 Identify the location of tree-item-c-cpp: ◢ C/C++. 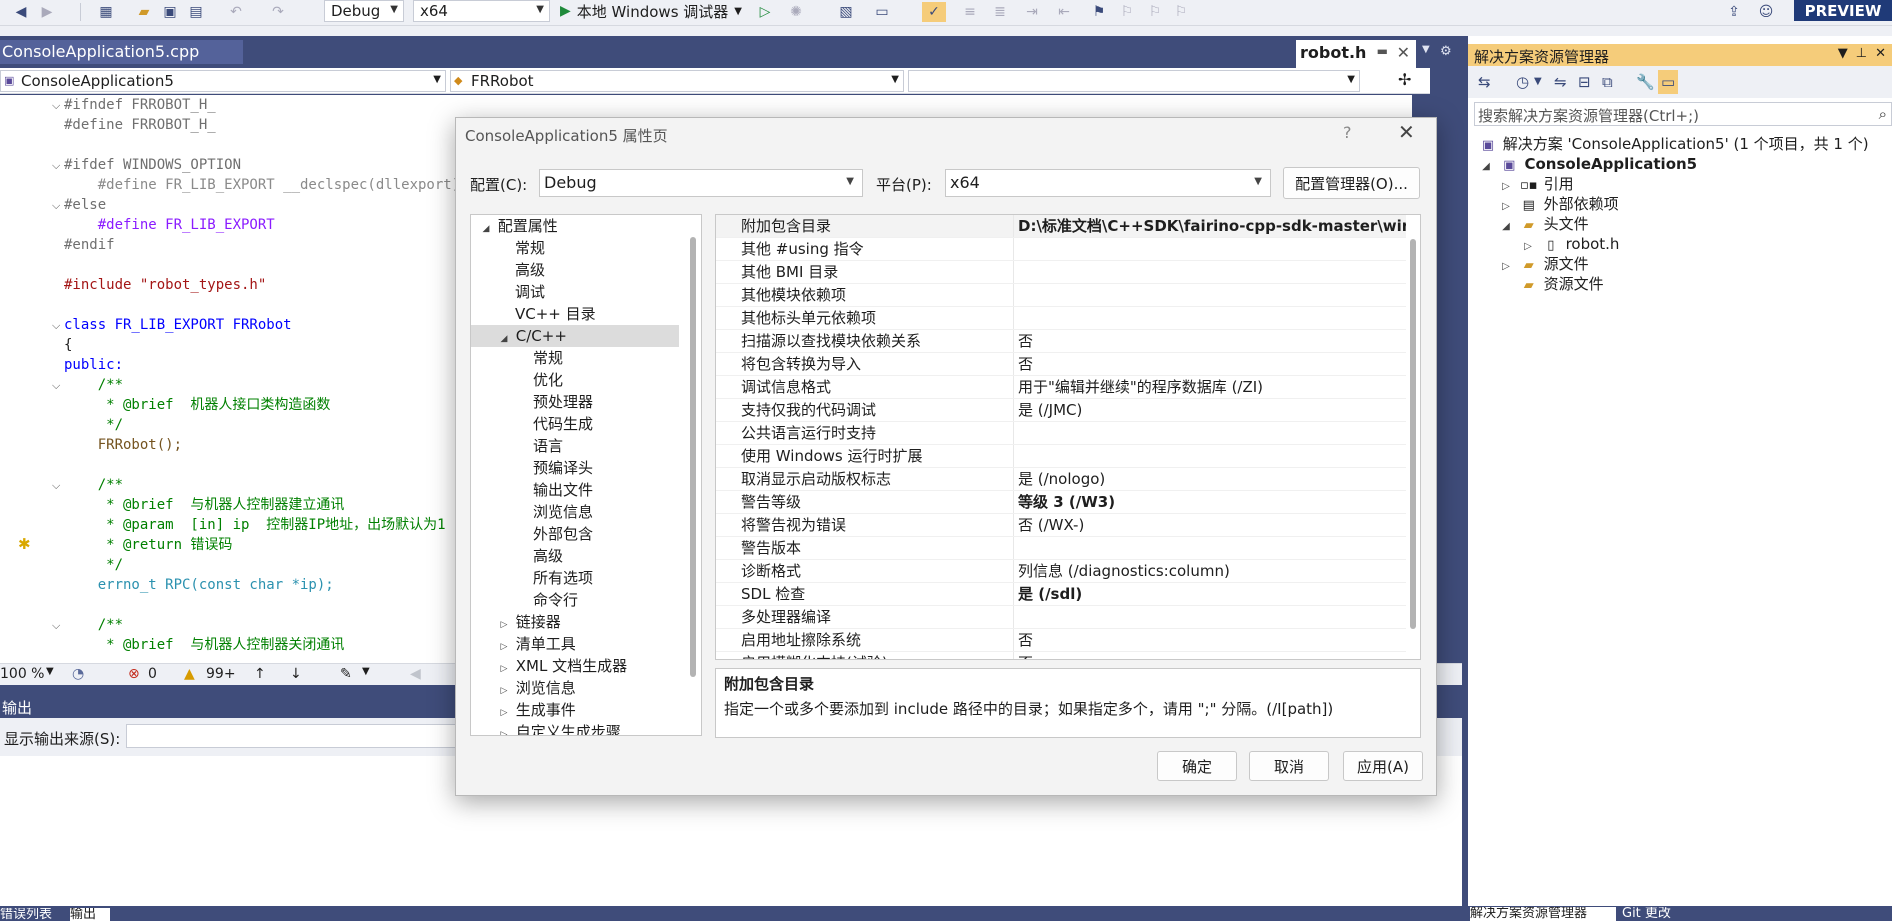
(575, 336).